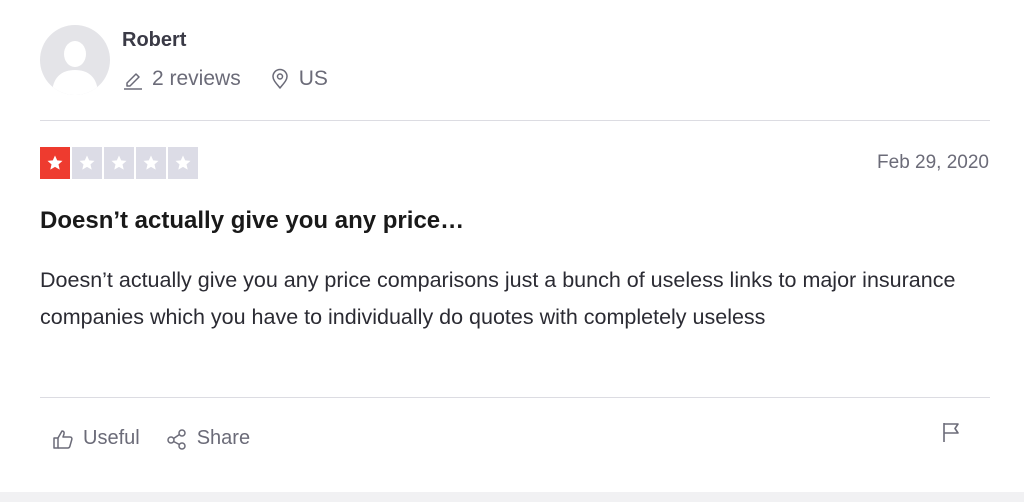  Describe the element at coordinates (151, 438) in the screenshot. I see `review-actions: Useful Share` at that location.